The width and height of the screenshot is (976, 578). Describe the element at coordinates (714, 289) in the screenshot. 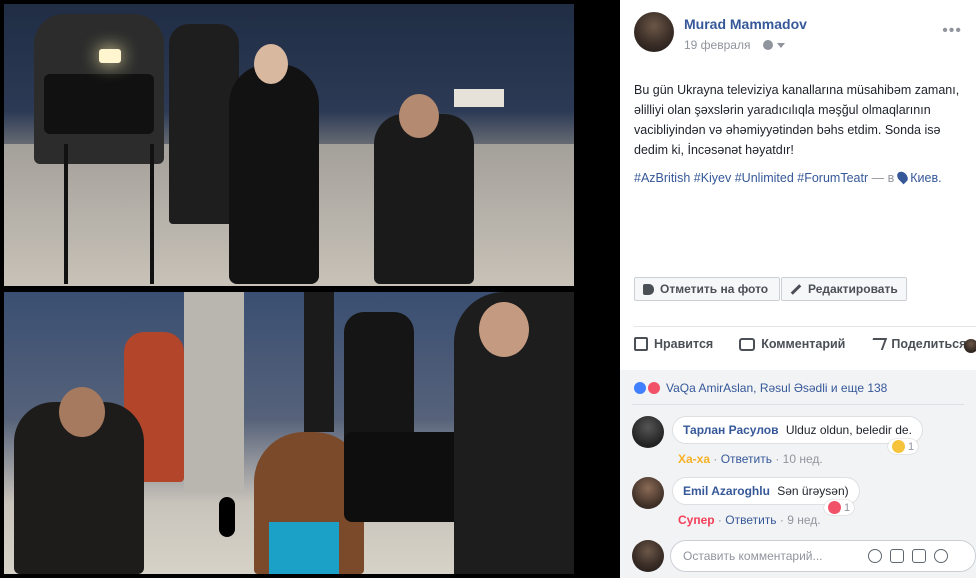

I see `tag-photo-label: Отметить на фото` at that location.